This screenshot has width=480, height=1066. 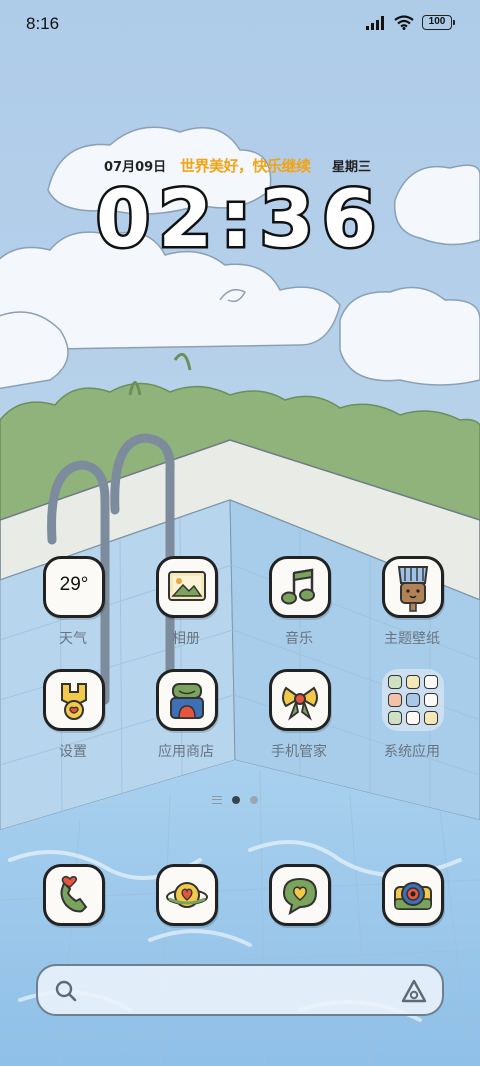 I want to click on page-indicator, so click(x=235, y=800).